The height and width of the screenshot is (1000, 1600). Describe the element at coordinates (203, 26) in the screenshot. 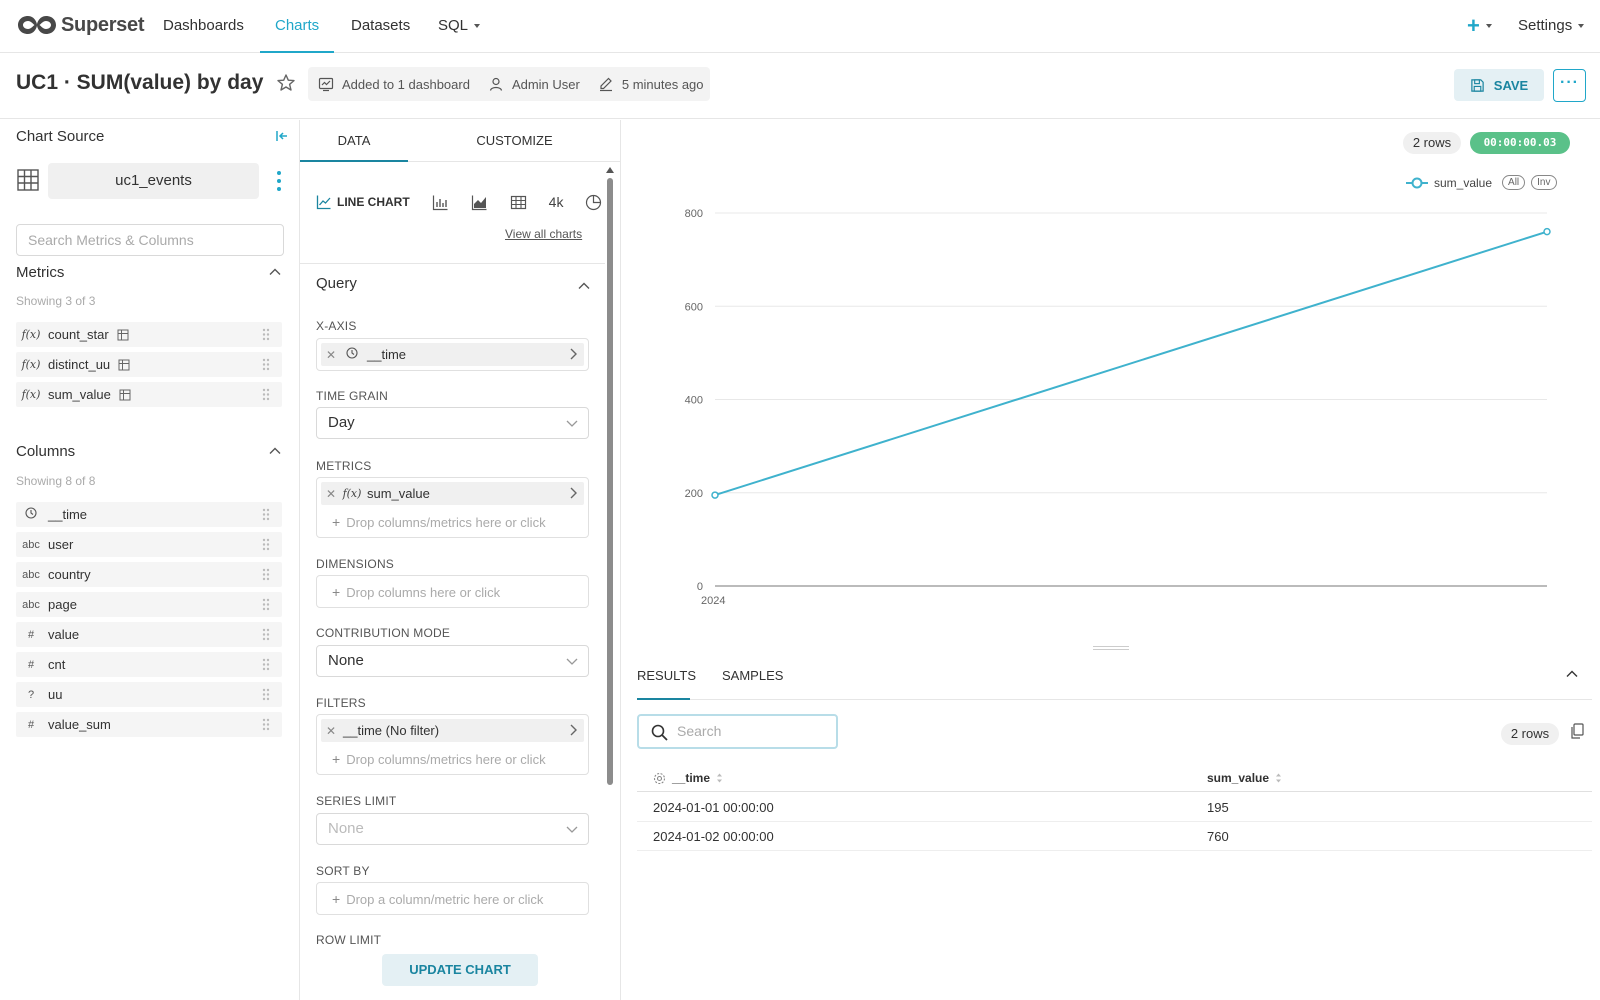

I see `nav-dashboards: Dashboards` at that location.